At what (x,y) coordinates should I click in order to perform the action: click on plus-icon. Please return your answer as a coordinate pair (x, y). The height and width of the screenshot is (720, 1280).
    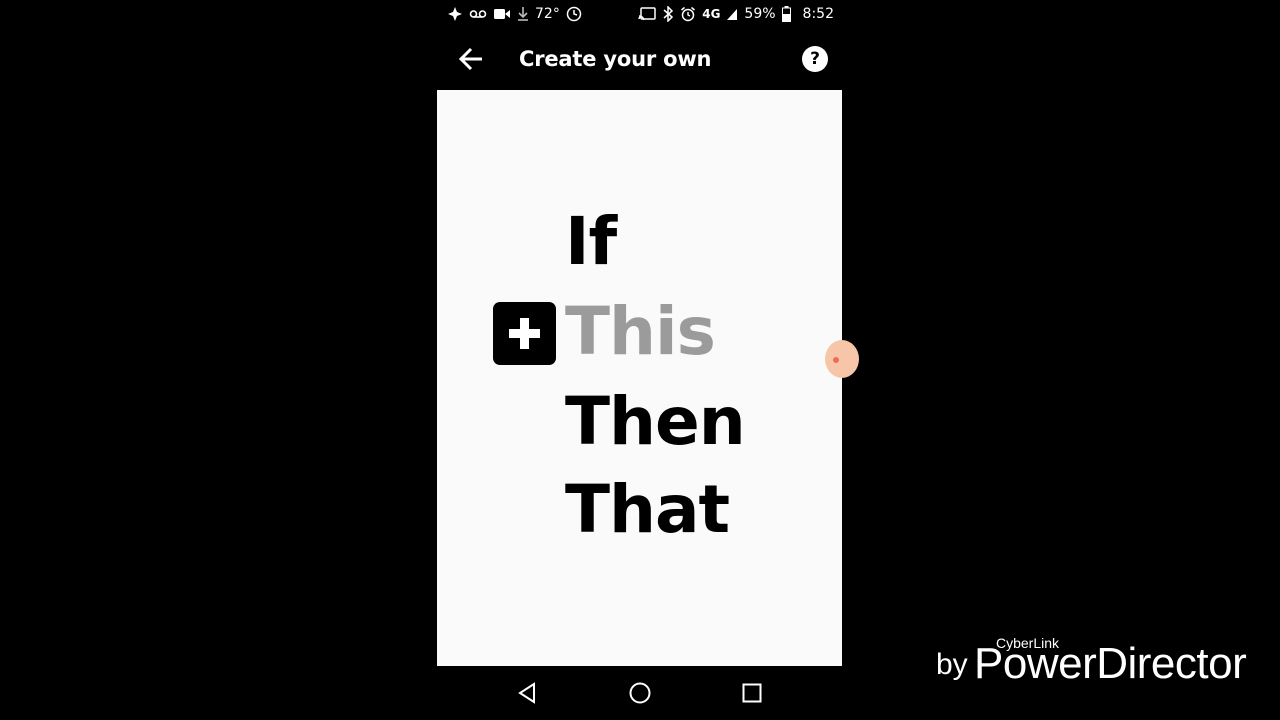
    Looking at the image, I should click on (524, 333).